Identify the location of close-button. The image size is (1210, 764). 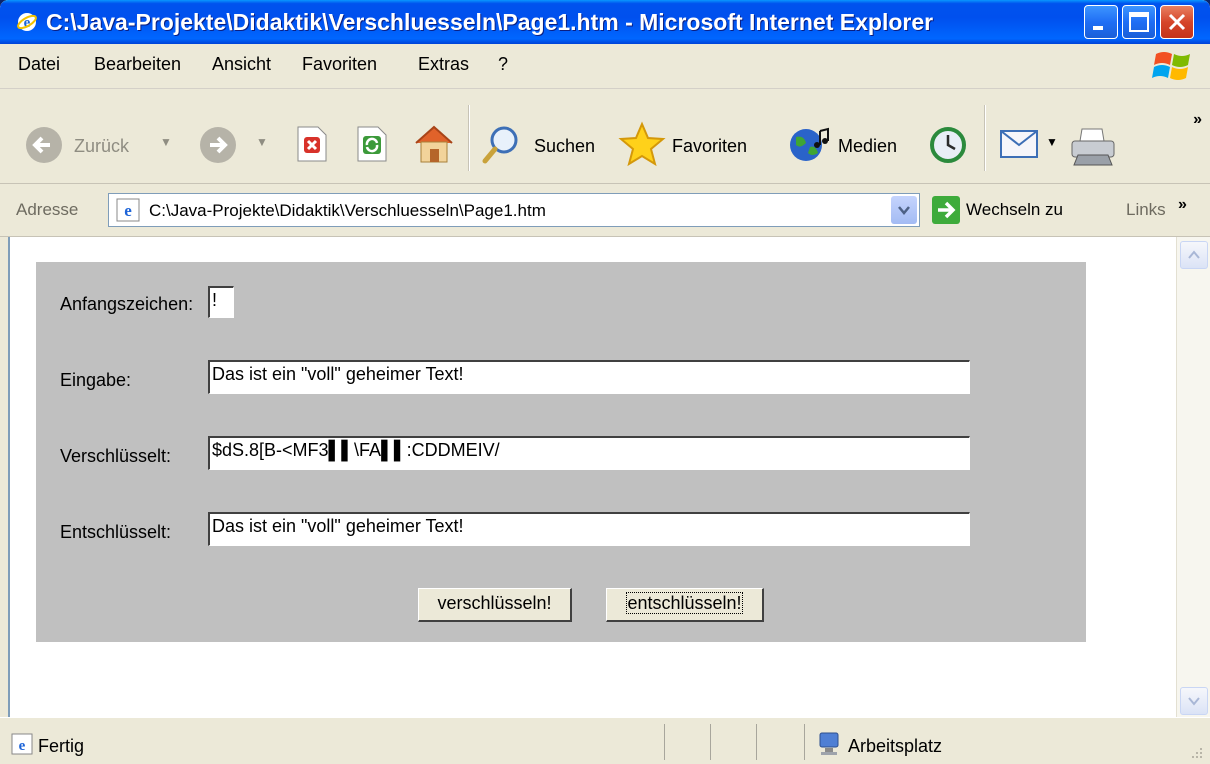
(1177, 22).